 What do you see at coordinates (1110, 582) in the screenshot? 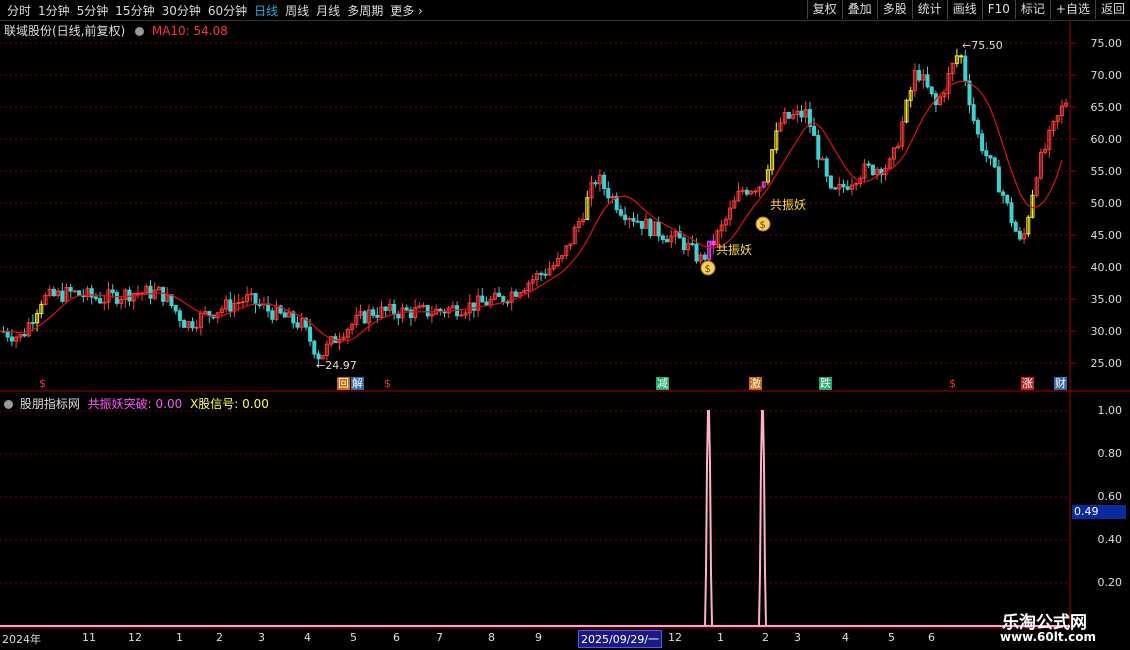
I see `indicator-tick: 0.20` at bounding box center [1110, 582].